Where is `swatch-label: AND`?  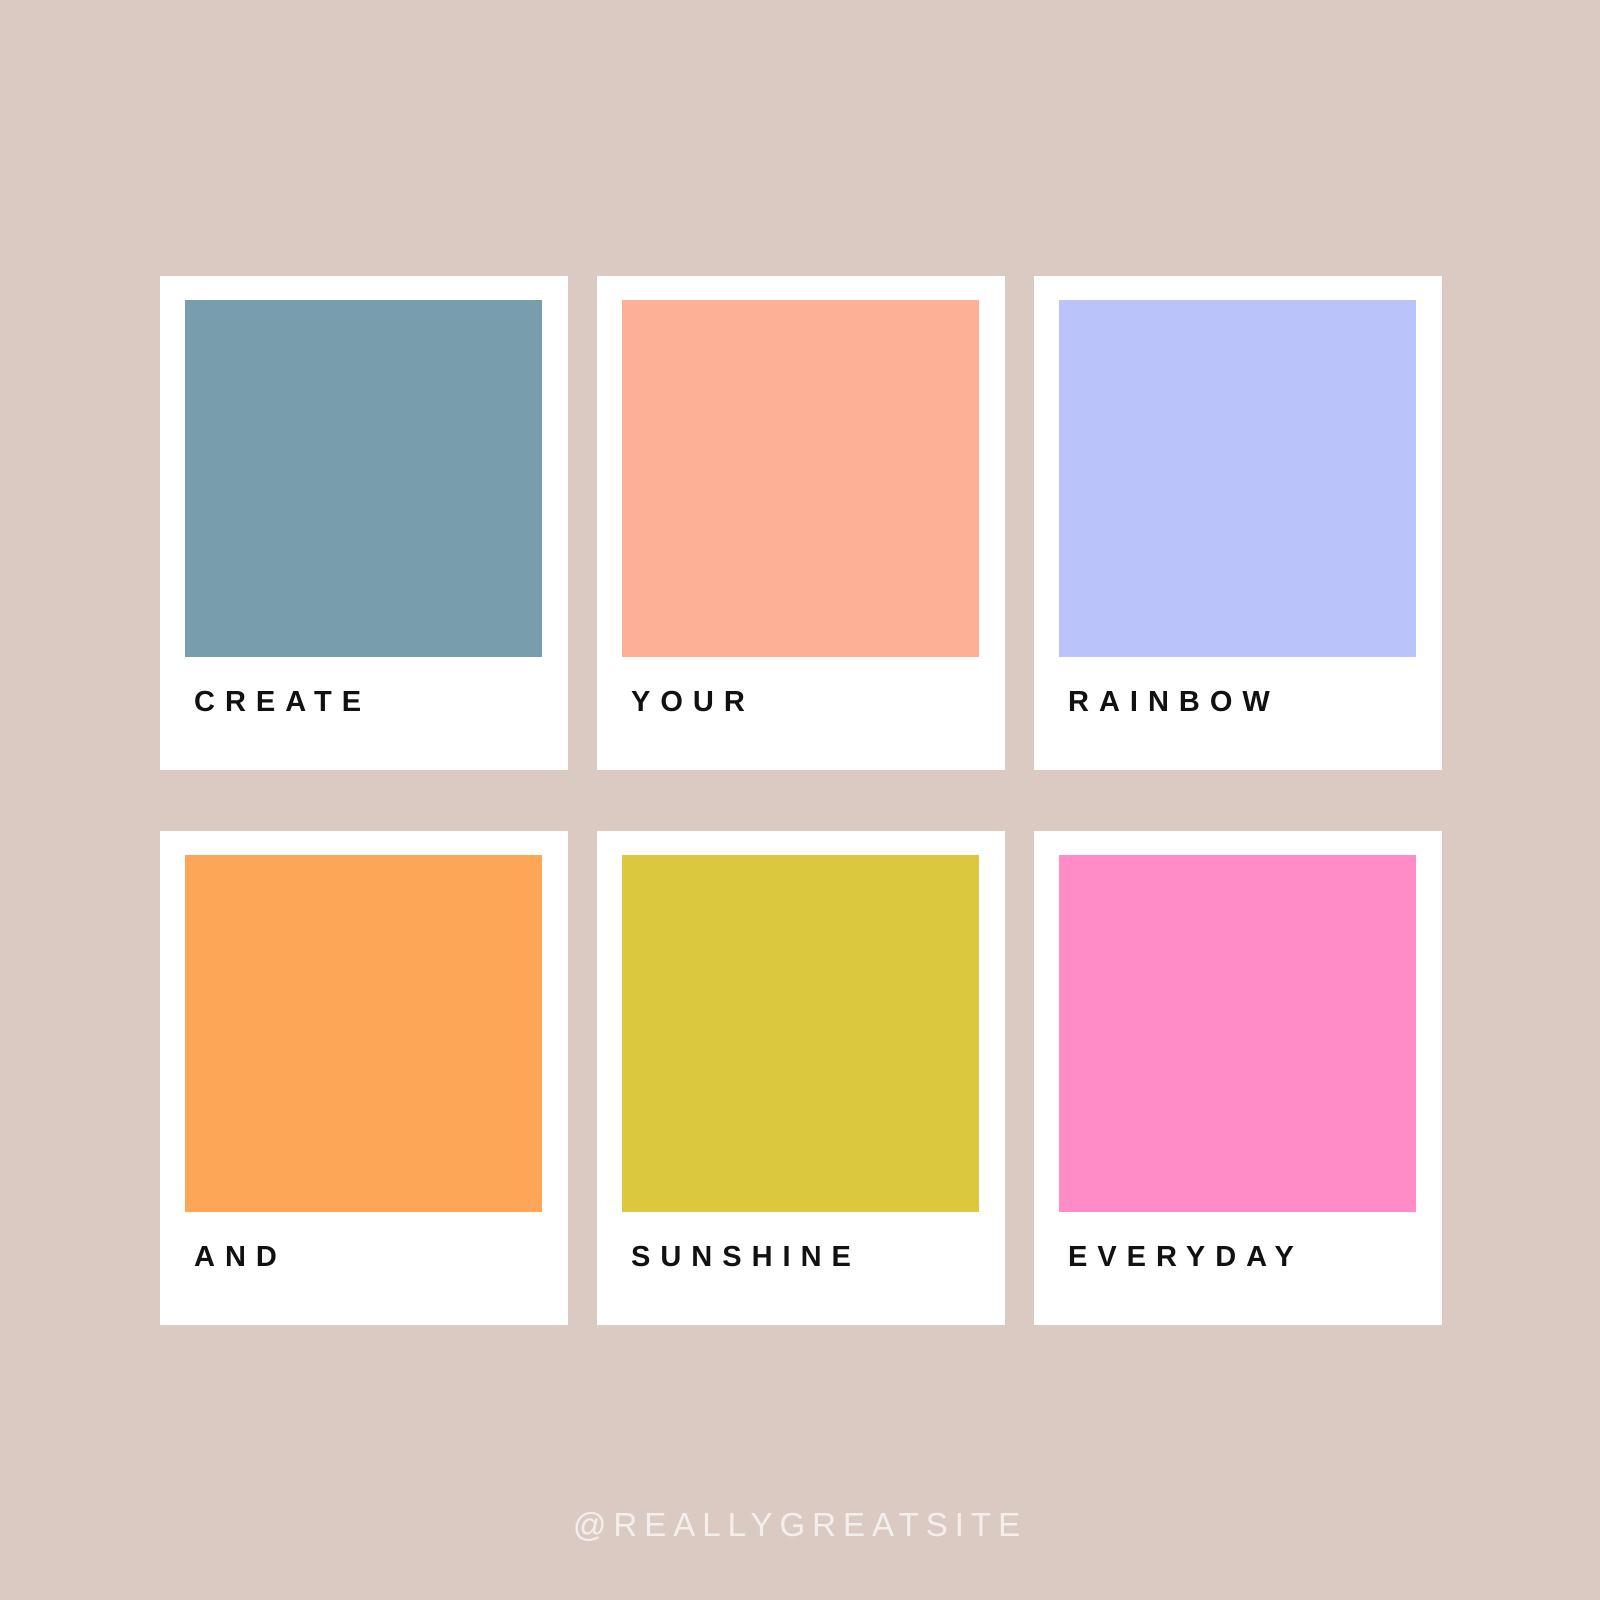
swatch-label: AND is located at coordinates (240, 1257).